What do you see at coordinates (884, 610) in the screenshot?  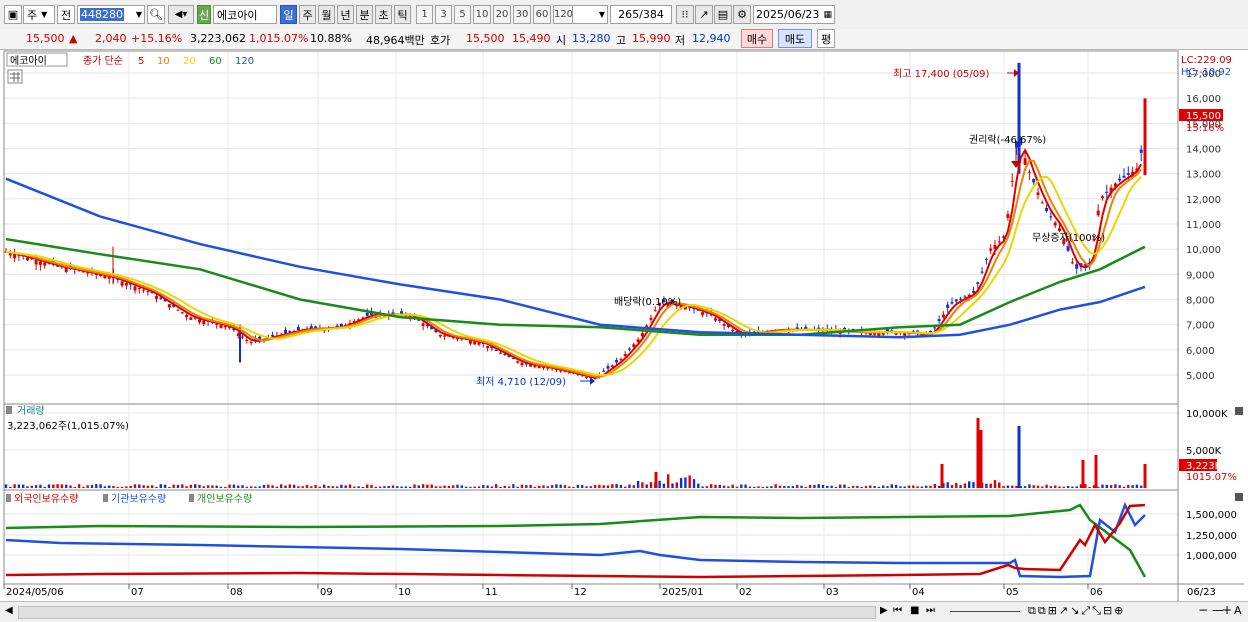 I see `scroll-right-icon: ▶` at bounding box center [884, 610].